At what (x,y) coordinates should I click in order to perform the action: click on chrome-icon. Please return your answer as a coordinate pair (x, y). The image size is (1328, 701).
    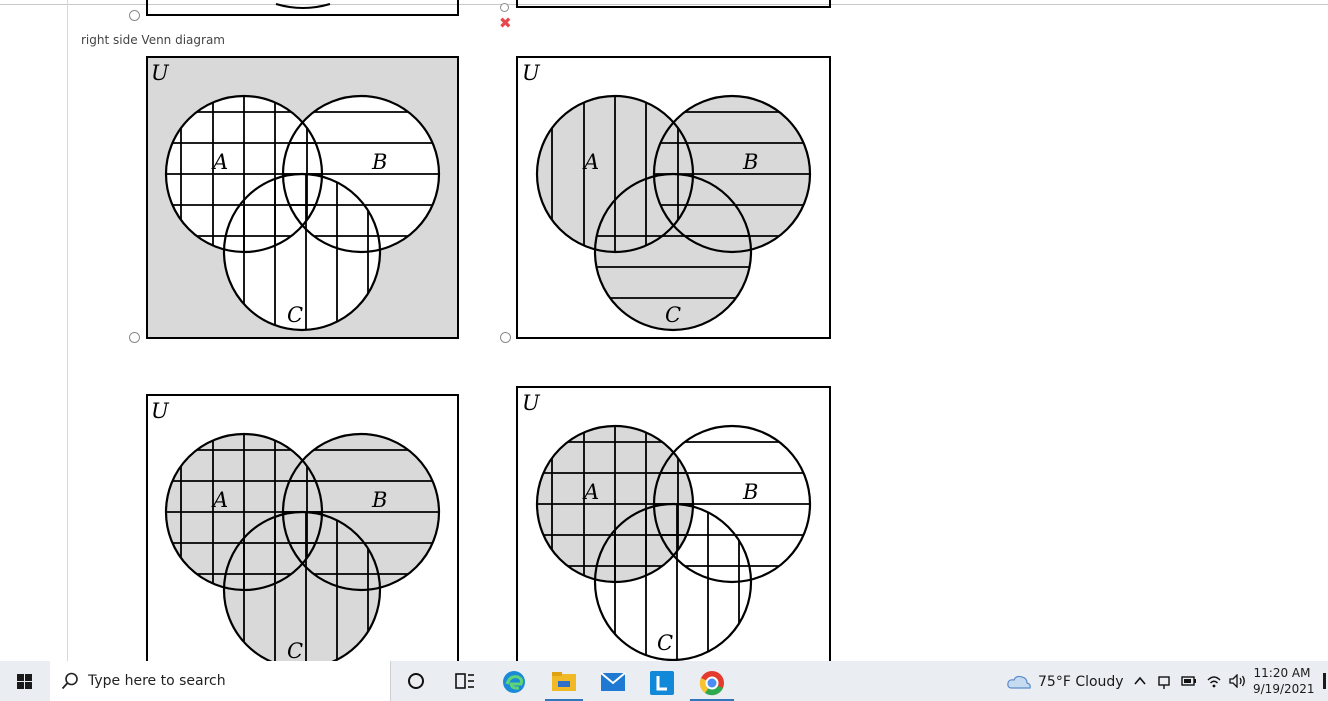
    Looking at the image, I should click on (712, 683).